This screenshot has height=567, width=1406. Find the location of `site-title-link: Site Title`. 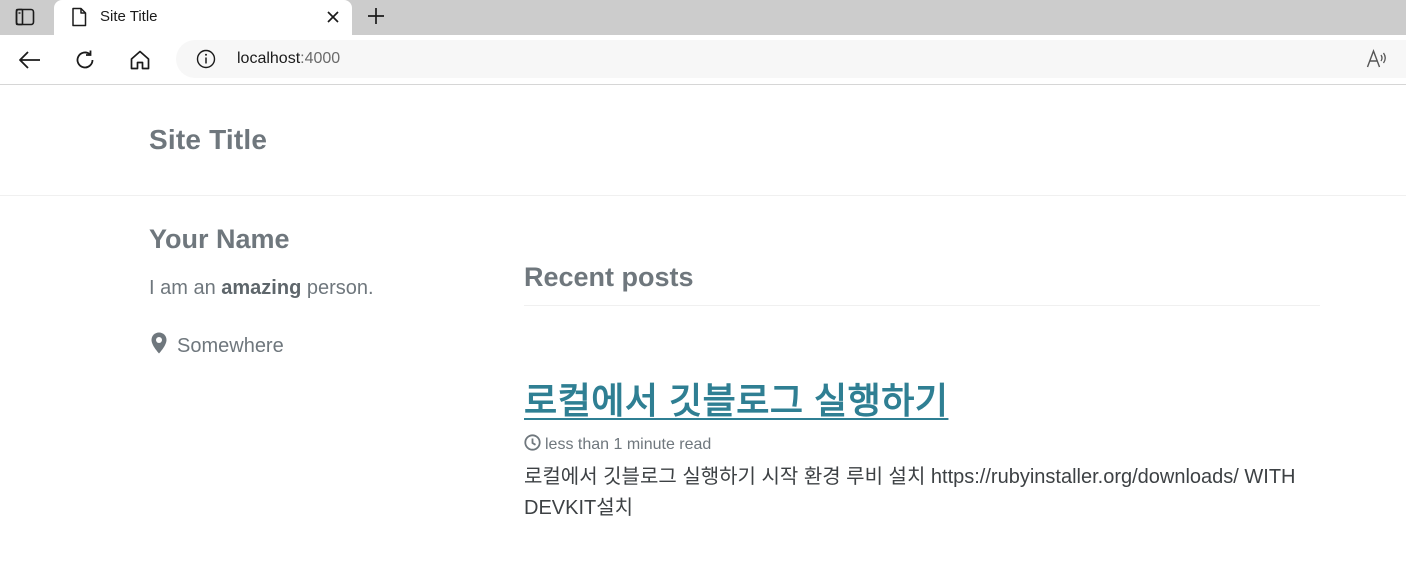

site-title-link: Site Title is located at coordinates (208, 140).